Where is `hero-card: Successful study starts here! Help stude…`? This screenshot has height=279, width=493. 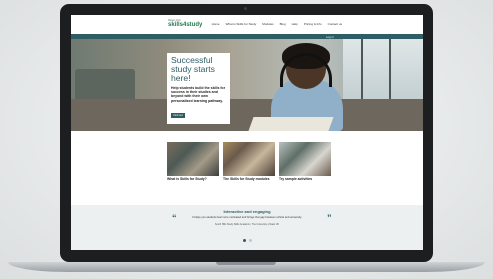
hero-card: Successful study starts here! Help stude… is located at coordinates (198, 88).